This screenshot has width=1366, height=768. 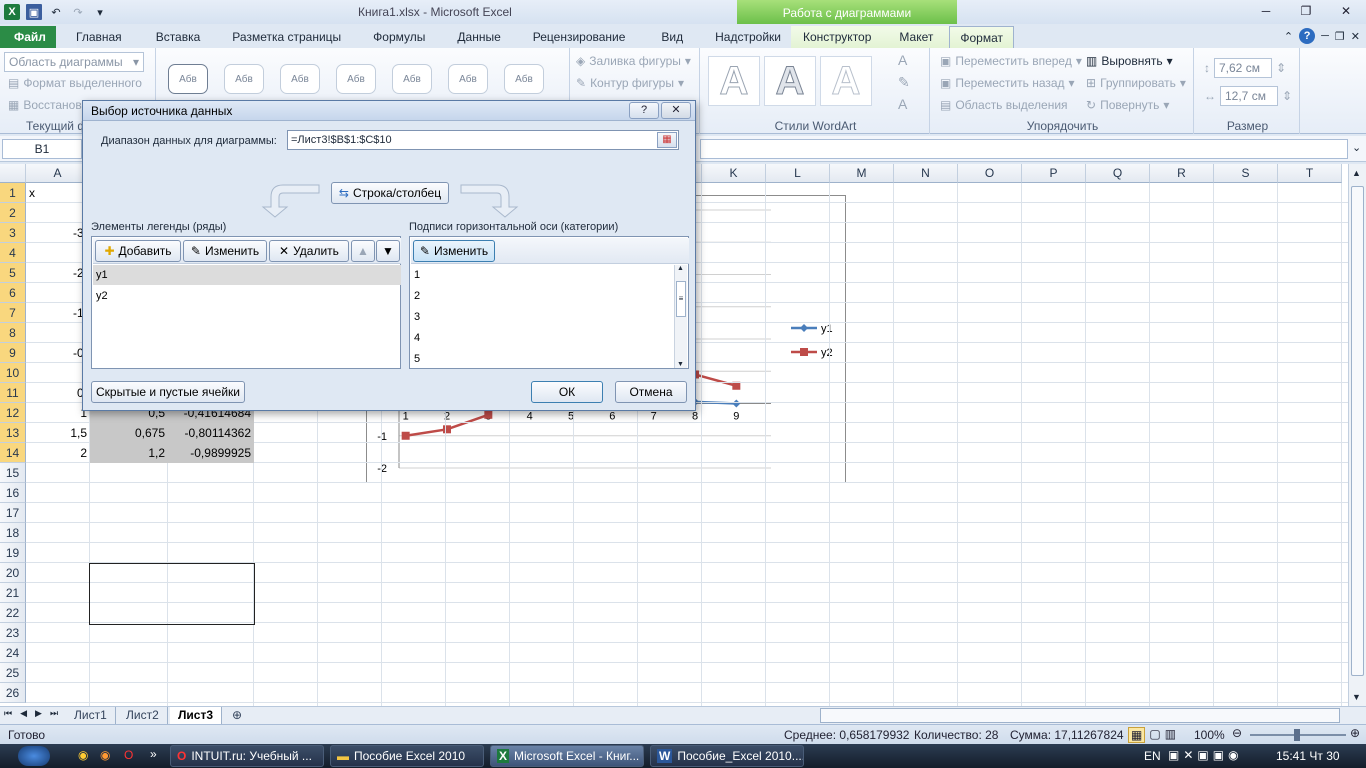 I want to click on zoom-in-icon: ⊕, so click(x=1355, y=733).